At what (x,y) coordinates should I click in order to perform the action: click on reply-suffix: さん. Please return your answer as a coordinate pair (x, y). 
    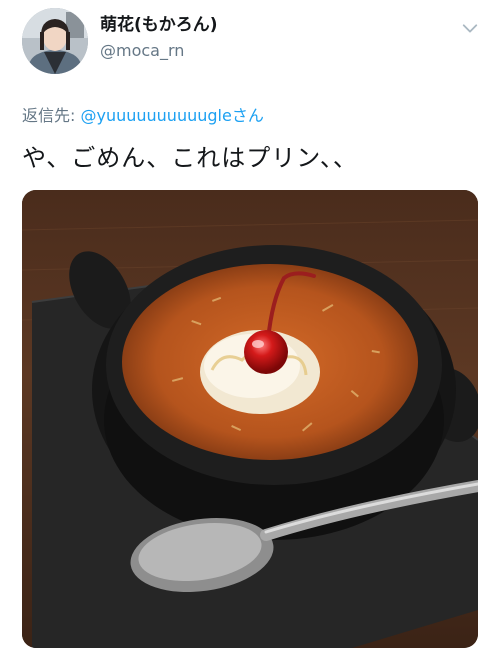
    Looking at the image, I should click on (247, 115).